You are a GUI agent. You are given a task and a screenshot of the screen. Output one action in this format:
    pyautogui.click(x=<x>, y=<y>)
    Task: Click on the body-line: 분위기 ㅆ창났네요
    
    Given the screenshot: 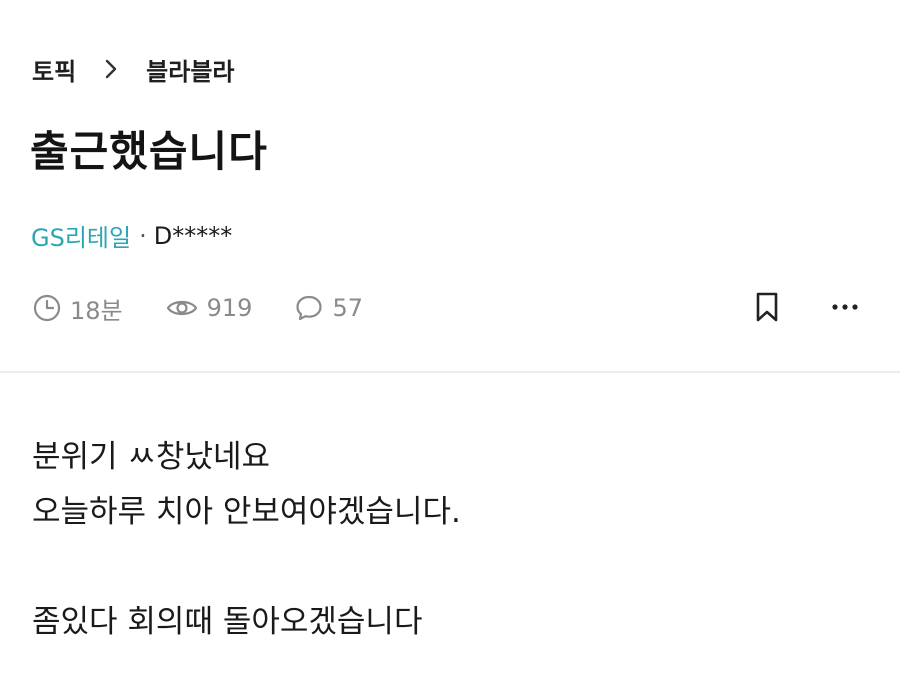 What is the action you would take?
    pyautogui.click(x=151, y=457)
    